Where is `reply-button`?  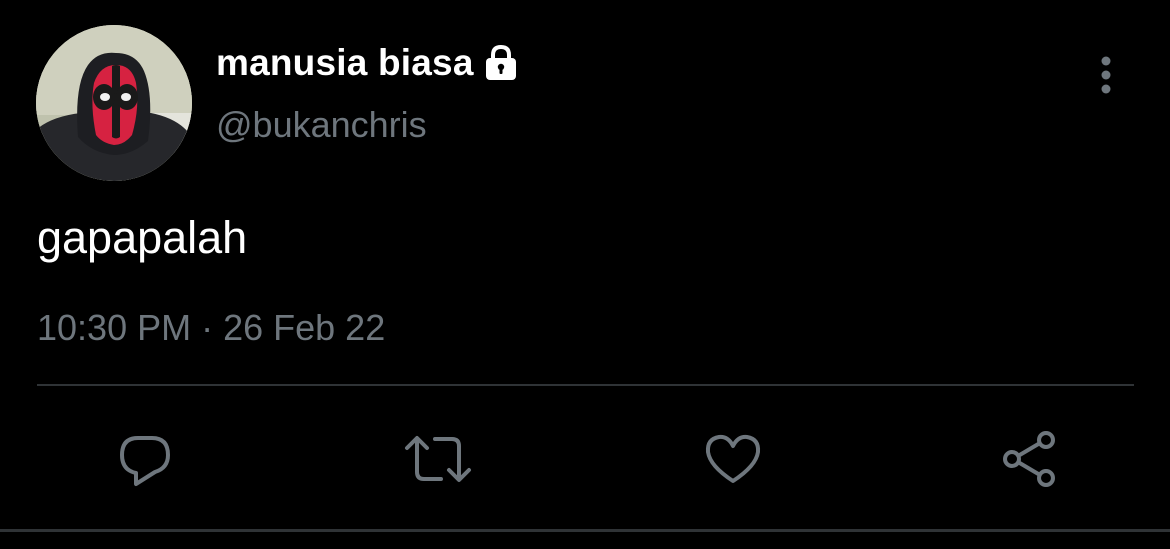
reply-button is located at coordinates (145, 459).